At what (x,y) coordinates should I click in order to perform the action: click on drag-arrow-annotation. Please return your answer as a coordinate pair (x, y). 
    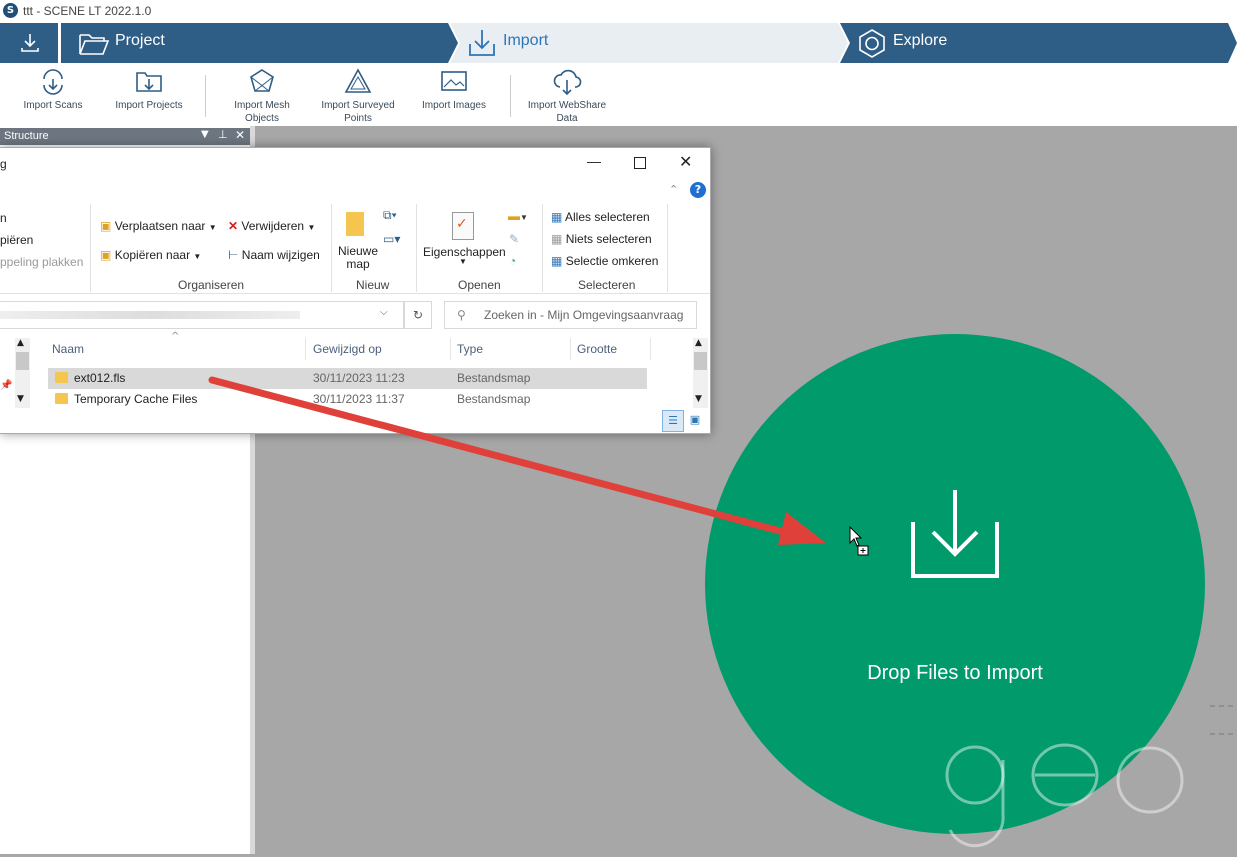
    Looking at the image, I should click on (517, 460).